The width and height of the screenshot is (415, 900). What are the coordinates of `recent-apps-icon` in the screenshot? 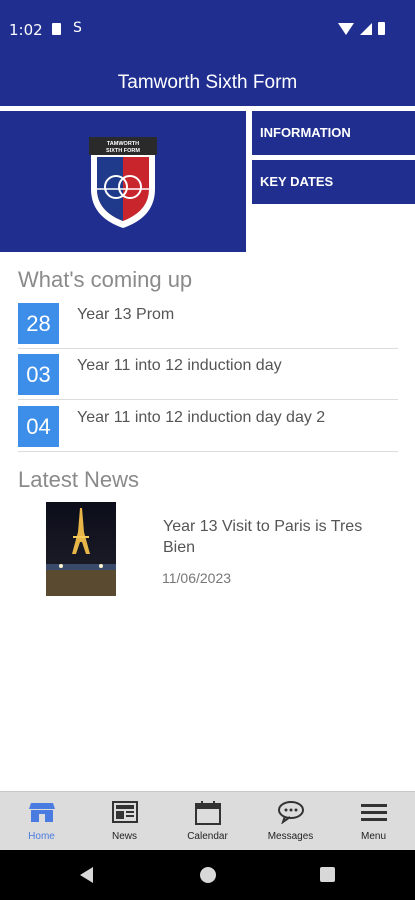 It's located at (327, 874).